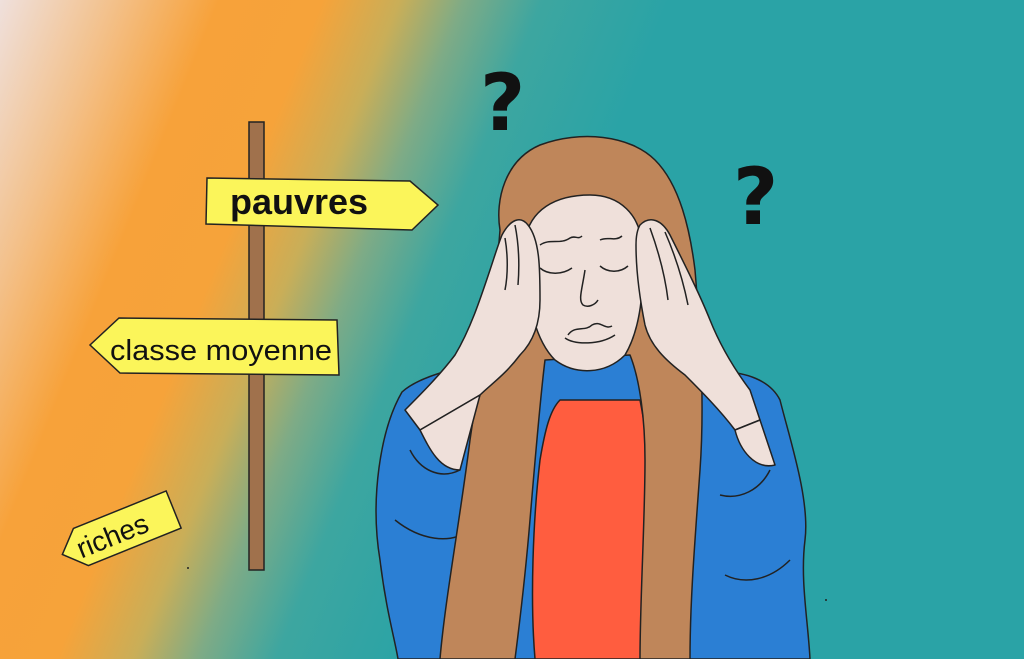  I want to click on sign-classe-moyenne: classe moyenne, so click(214, 346).